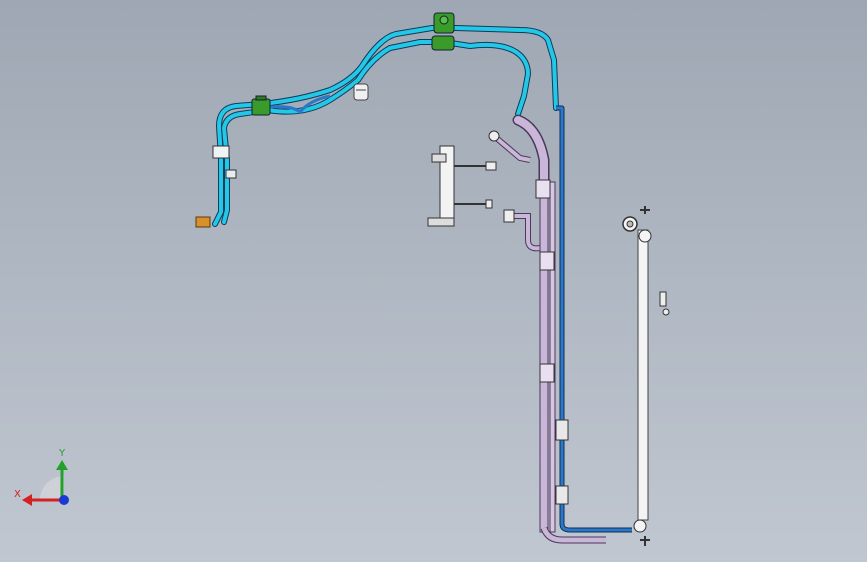  Describe the element at coordinates (646, 376) in the screenshot. I see `white-vertical-pipe` at that location.